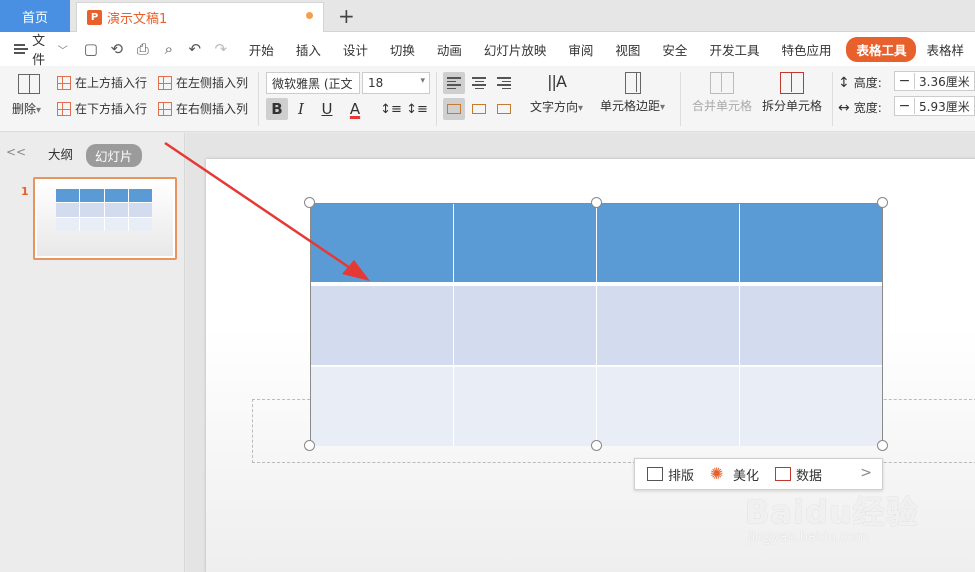 The height and width of the screenshot is (572, 975). I want to click on watermark-url: jingyan.baidu.com, so click(808, 537).